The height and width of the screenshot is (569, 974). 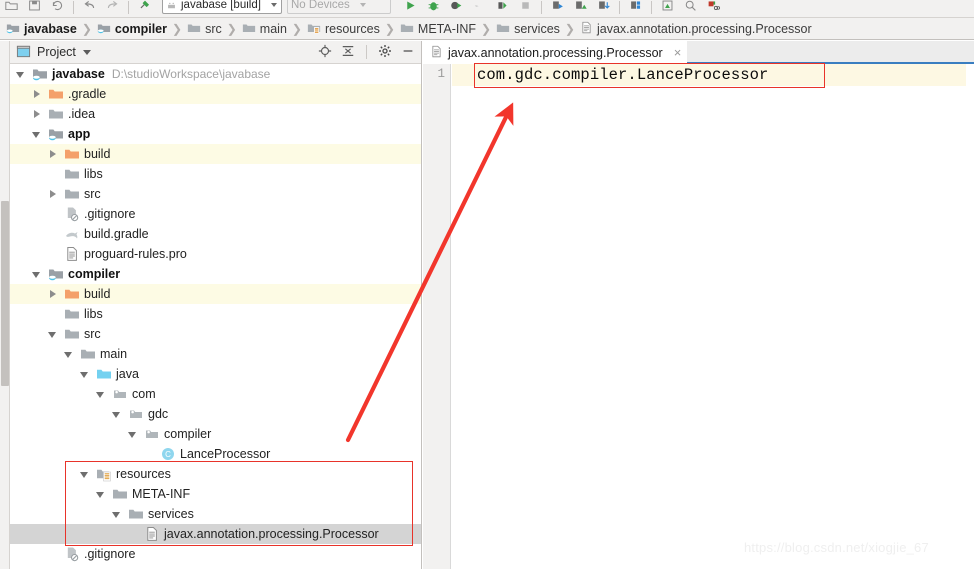 I want to click on breadcrumb-item-processor-file: javax.annotation.processing.Processor, so click(x=696, y=29).